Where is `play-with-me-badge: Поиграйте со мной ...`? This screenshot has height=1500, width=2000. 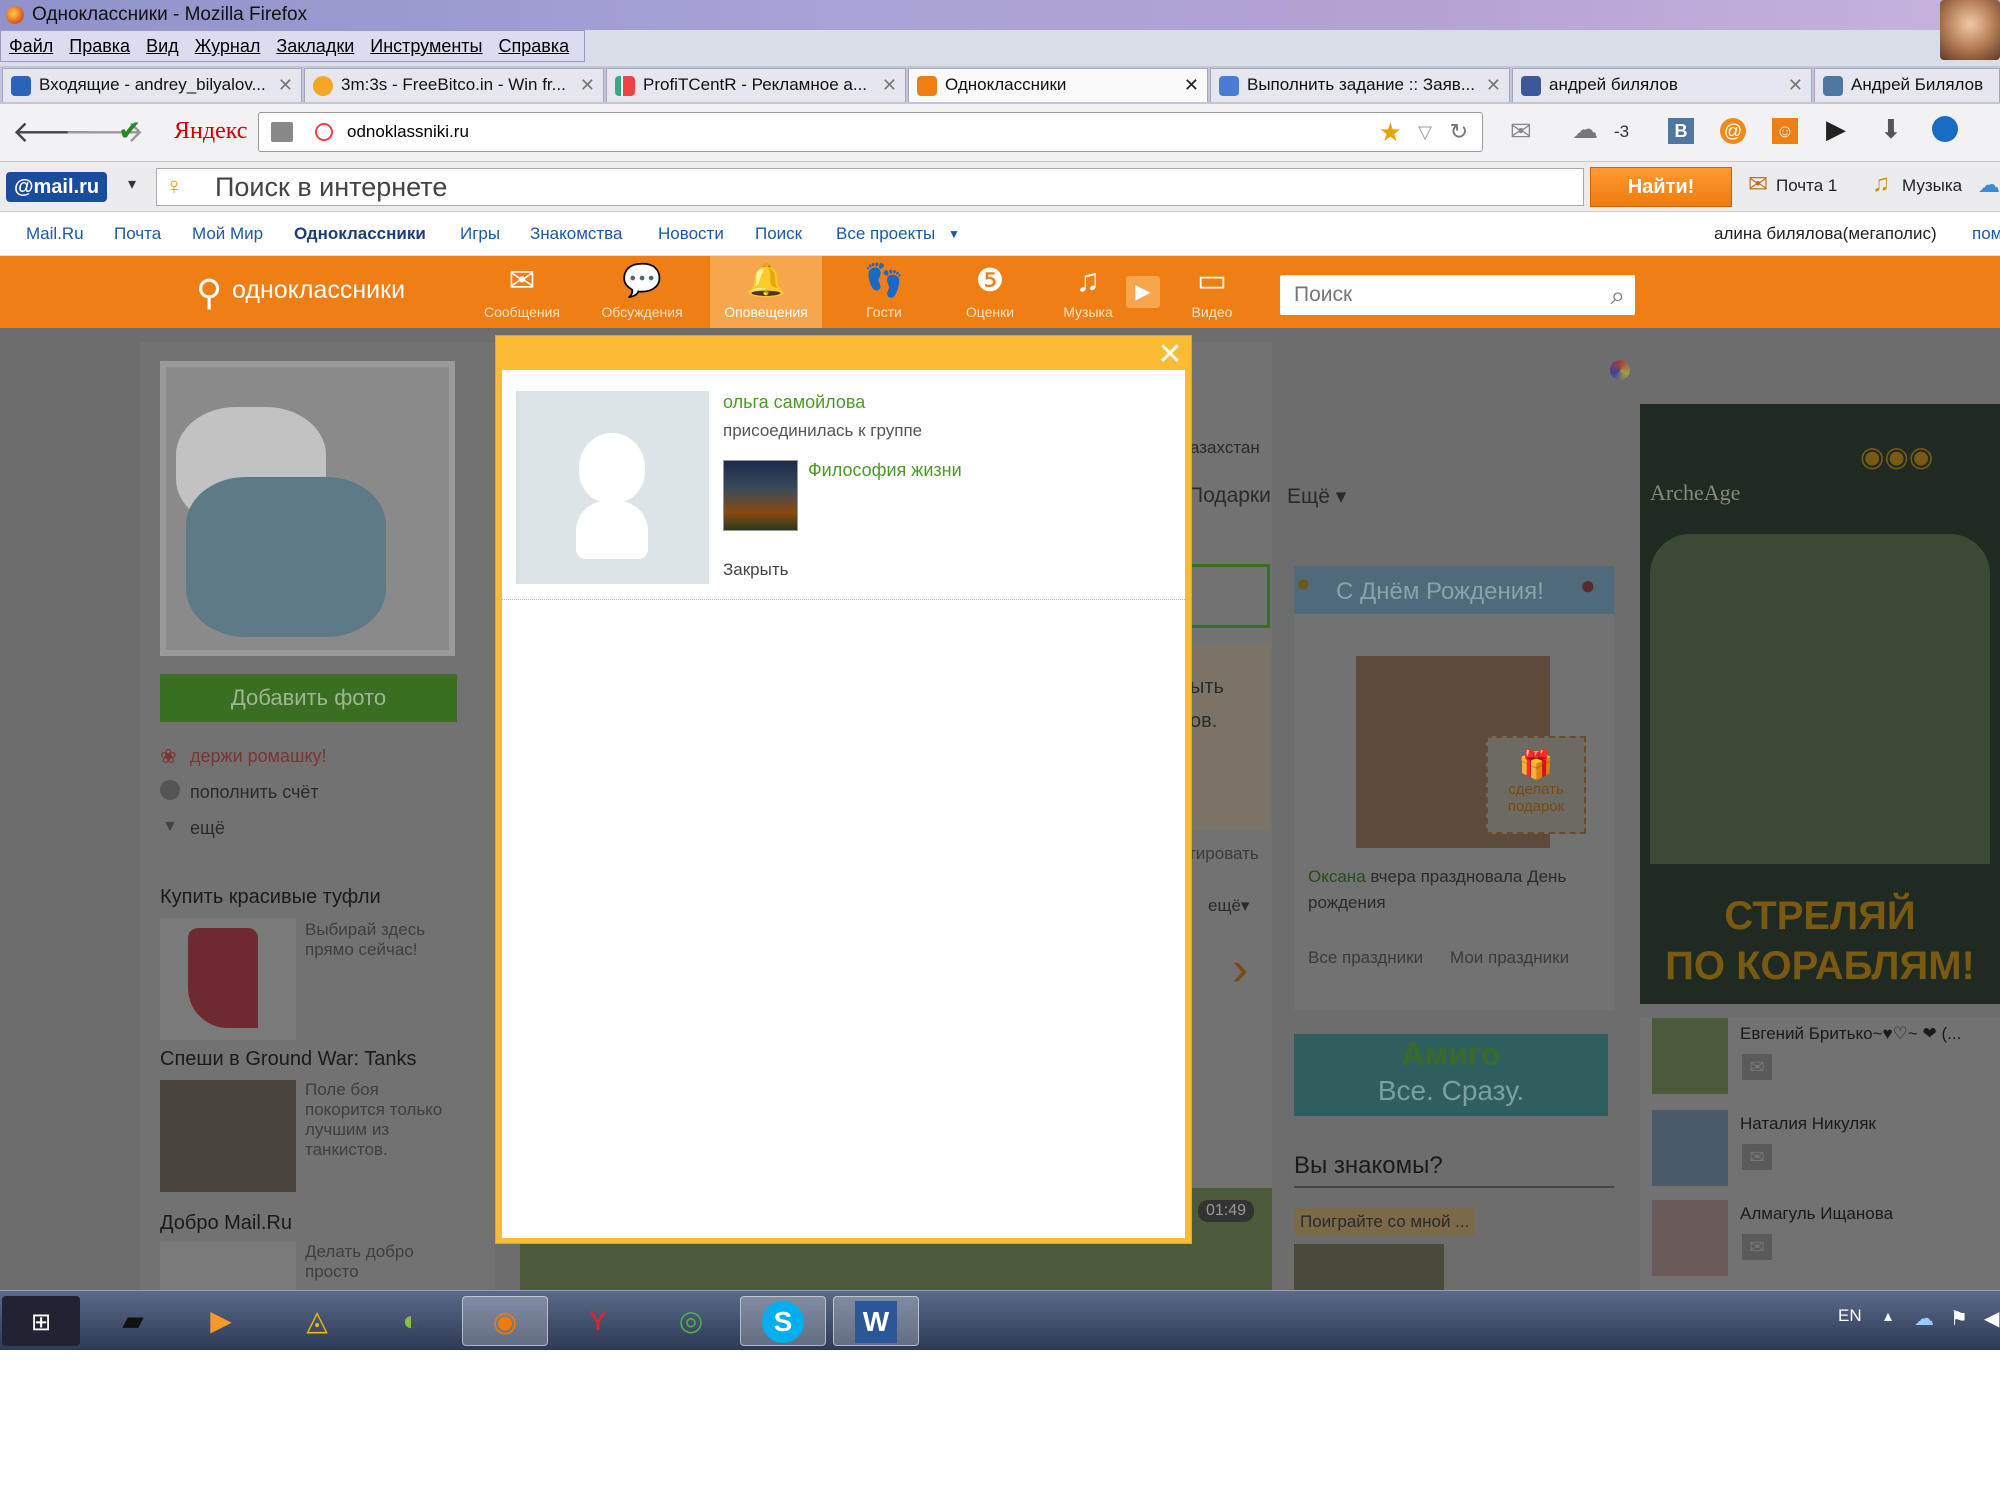 play-with-me-badge: Поиграйте со мной ... is located at coordinates (1385, 1222).